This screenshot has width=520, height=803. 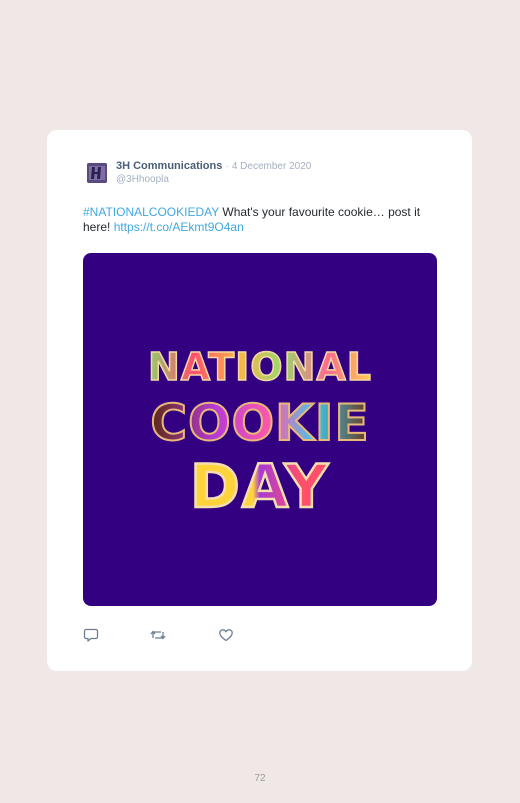 What do you see at coordinates (259, 423) in the screenshot?
I see `media-line-cookie: COOKIE` at bounding box center [259, 423].